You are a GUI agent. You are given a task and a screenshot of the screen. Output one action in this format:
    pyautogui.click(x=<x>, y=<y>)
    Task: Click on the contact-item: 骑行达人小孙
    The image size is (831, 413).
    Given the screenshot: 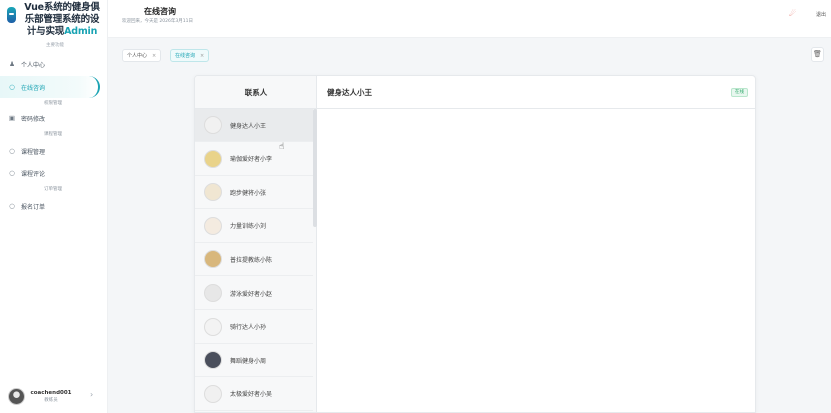 What is the action you would take?
    pyautogui.click(x=254, y=327)
    